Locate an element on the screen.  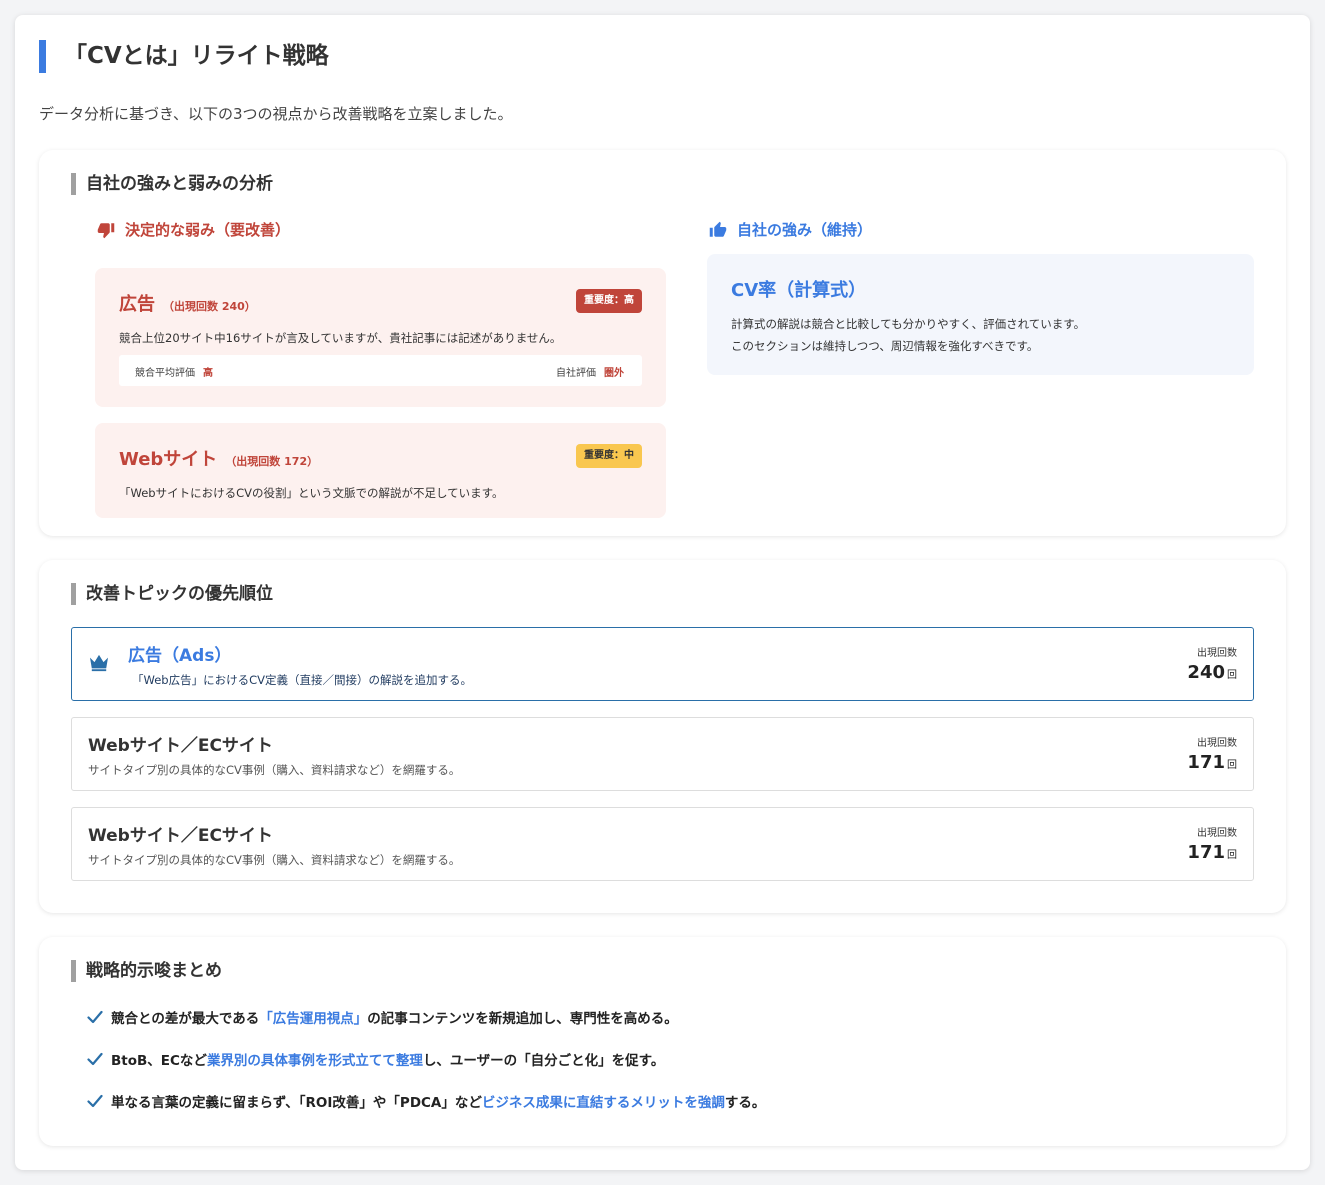
weak-item-title: 広告 （出現回数 240） is located at coordinates (187, 303).